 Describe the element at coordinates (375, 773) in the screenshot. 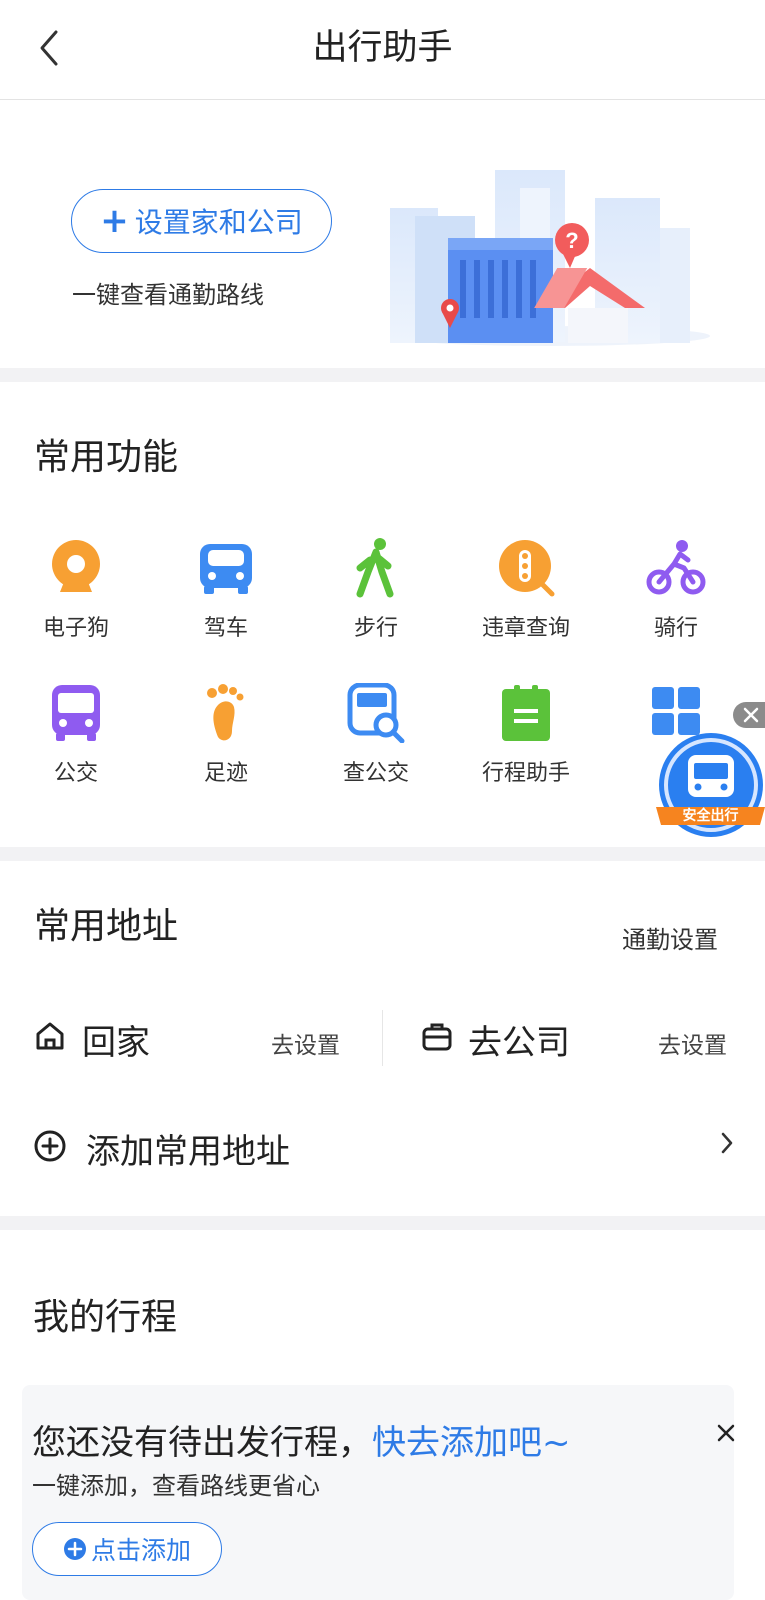

I see `function-label: 查公交` at that location.